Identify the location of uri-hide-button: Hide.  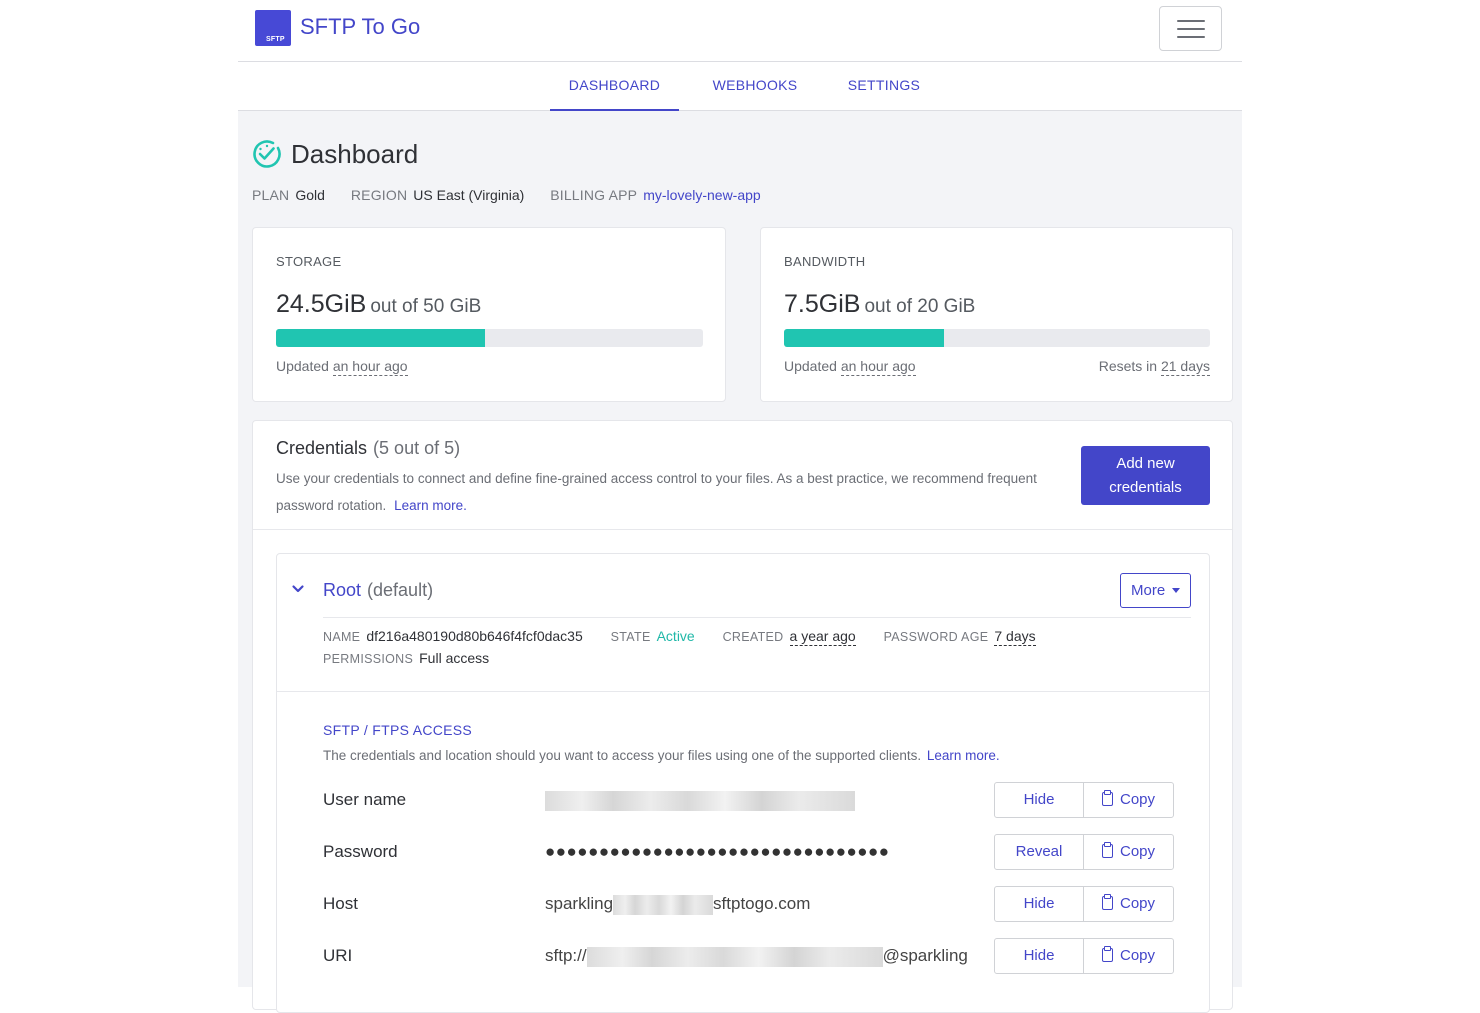
(1039, 956).